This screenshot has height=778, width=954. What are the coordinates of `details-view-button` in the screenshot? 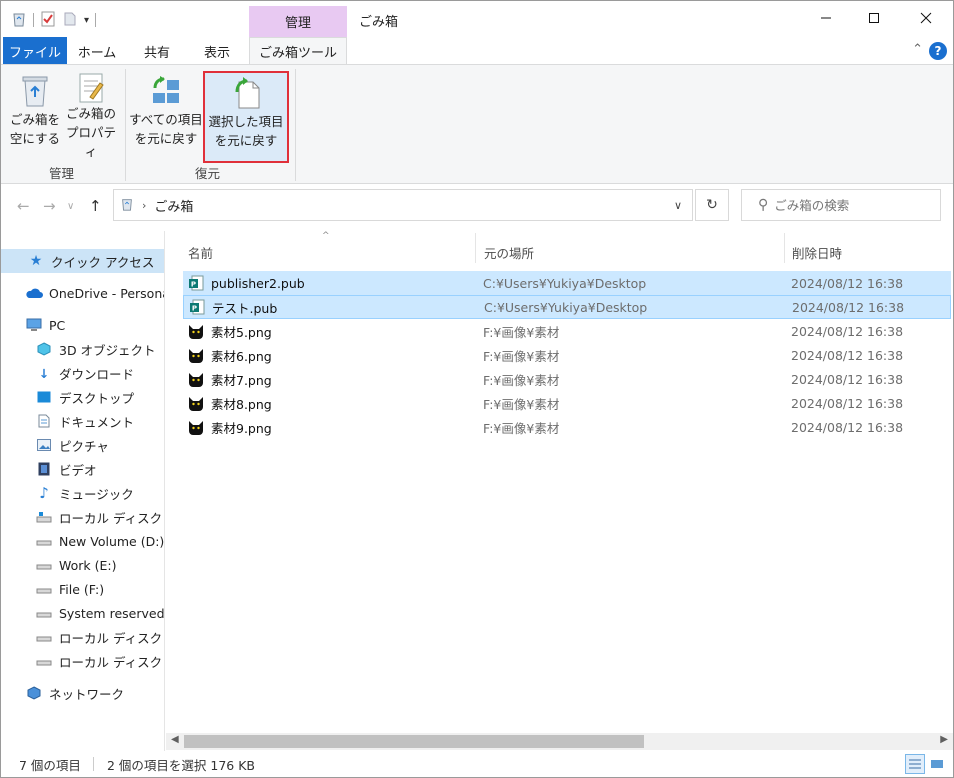 It's located at (915, 764).